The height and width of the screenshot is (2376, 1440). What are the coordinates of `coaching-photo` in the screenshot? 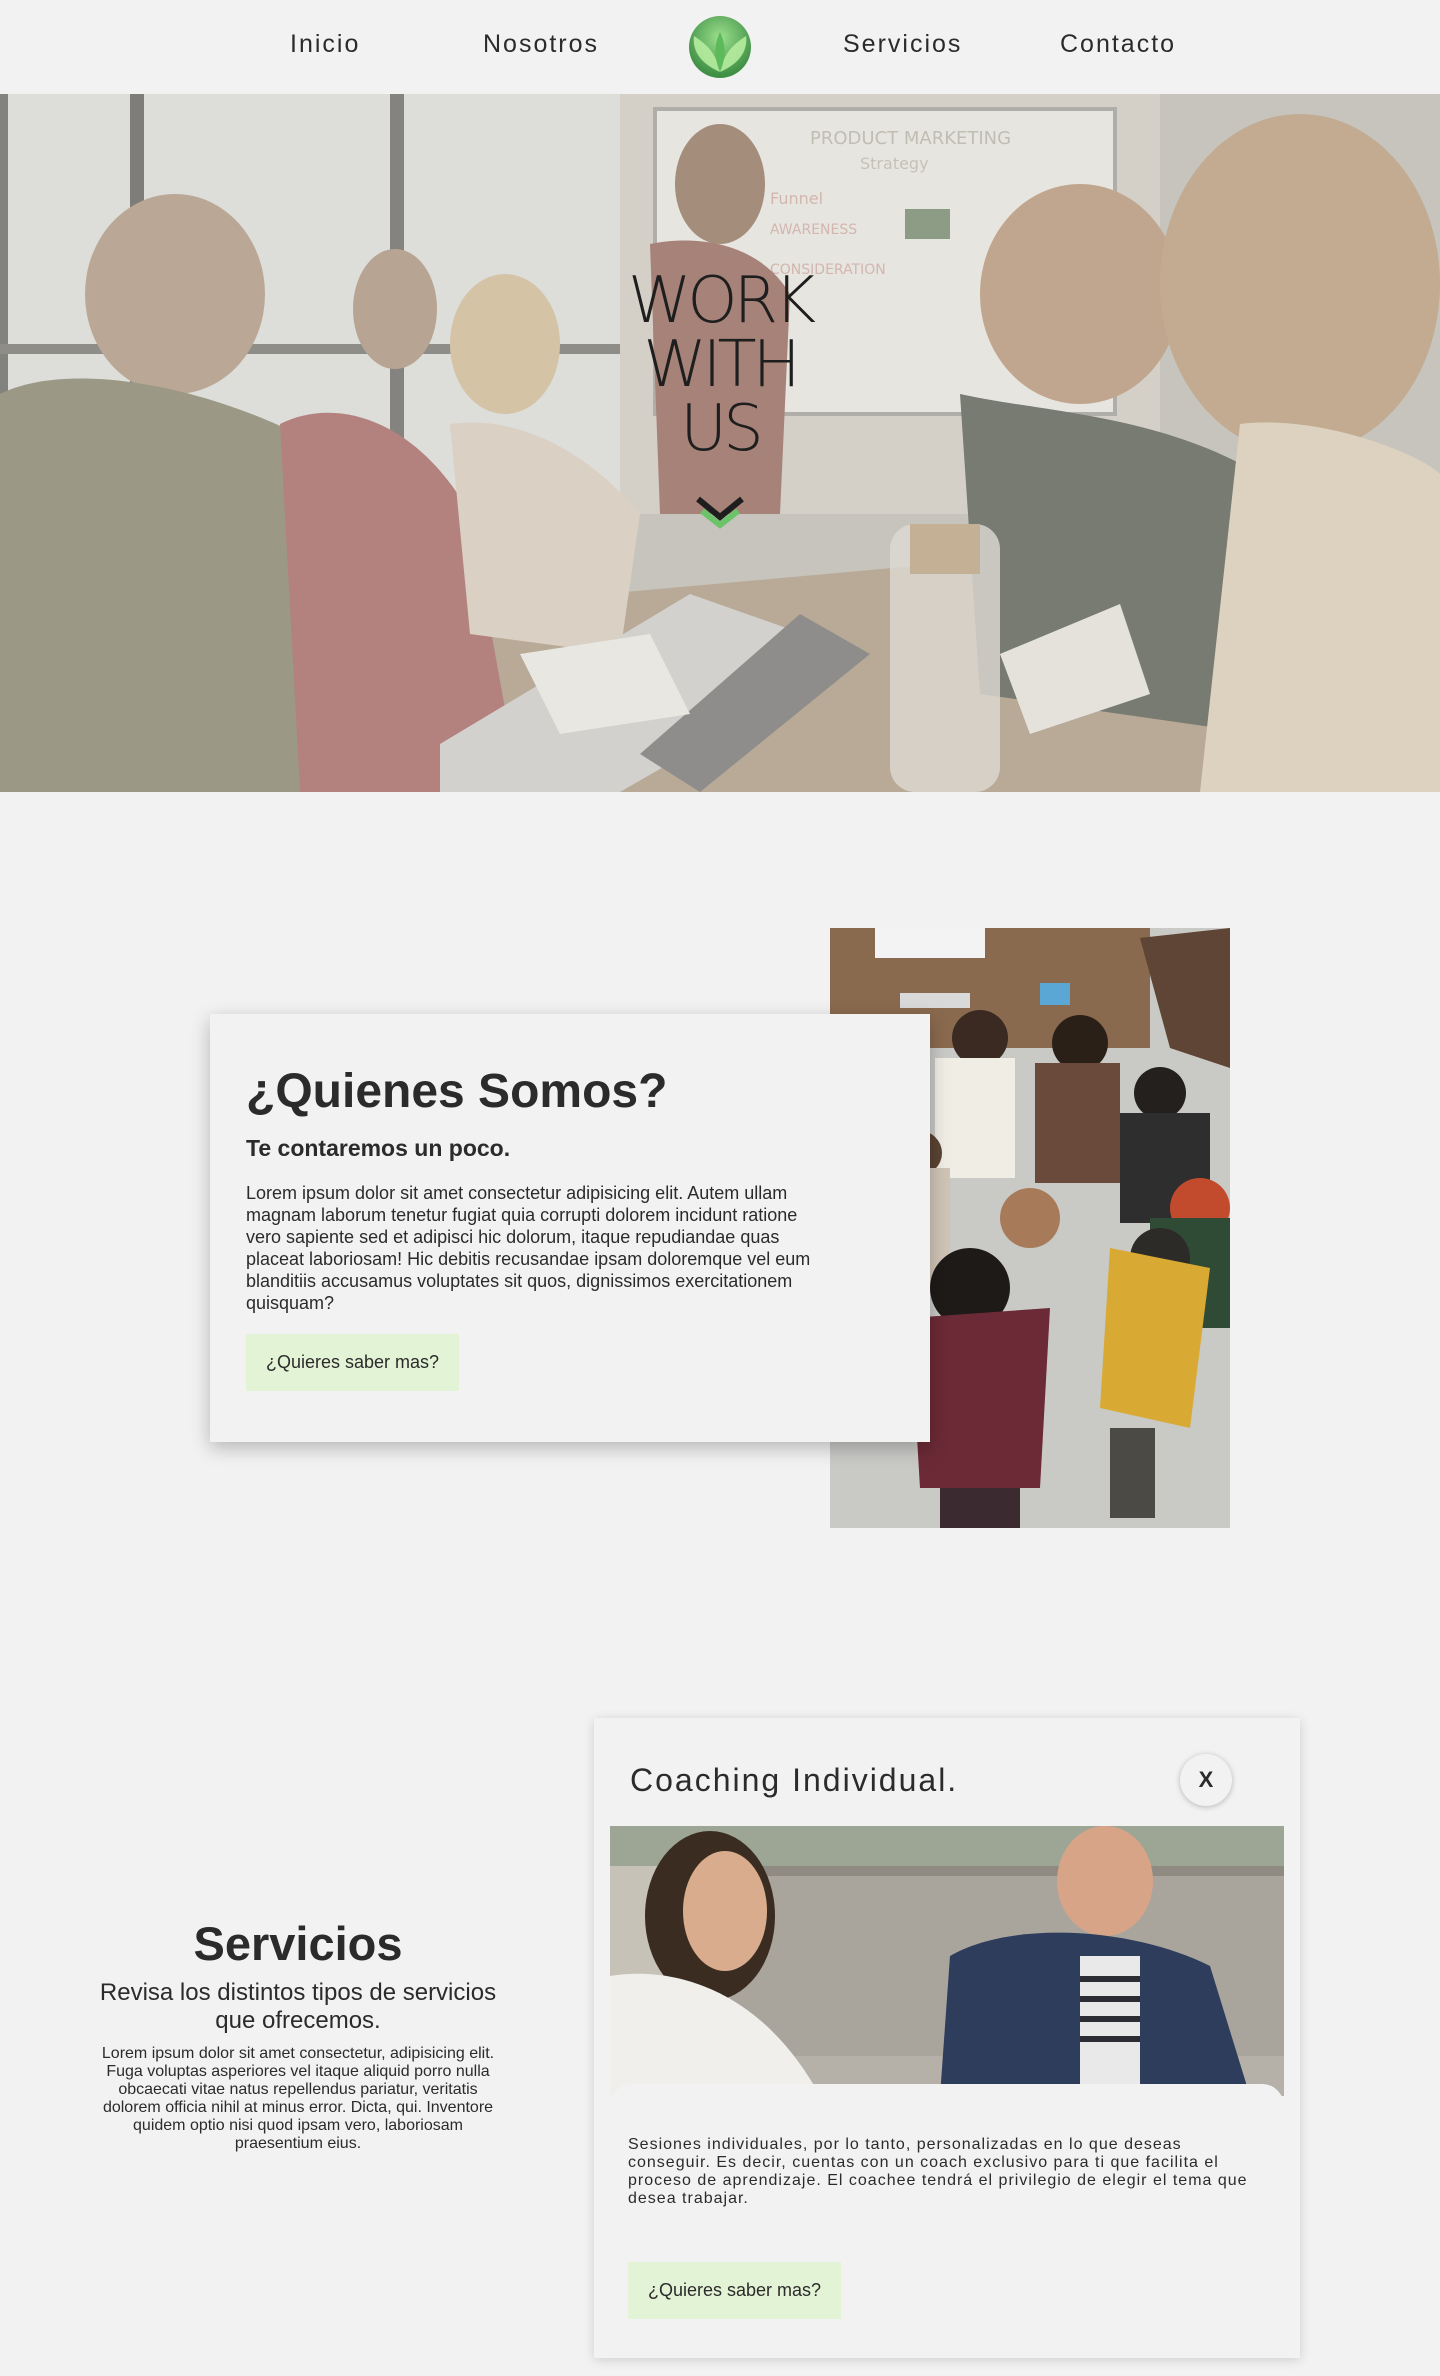 It's located at (947, 1961).